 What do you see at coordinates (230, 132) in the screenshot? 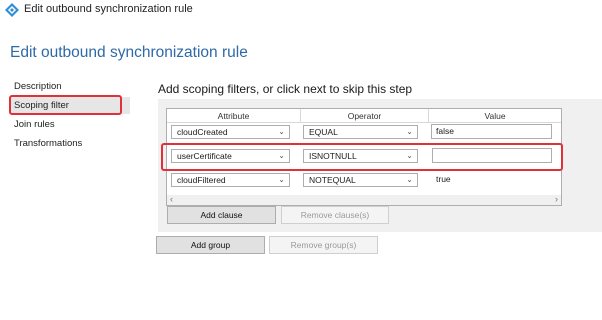
I see `attribute-select: cloudCreated ⌄` at bounding box center [230, 132].